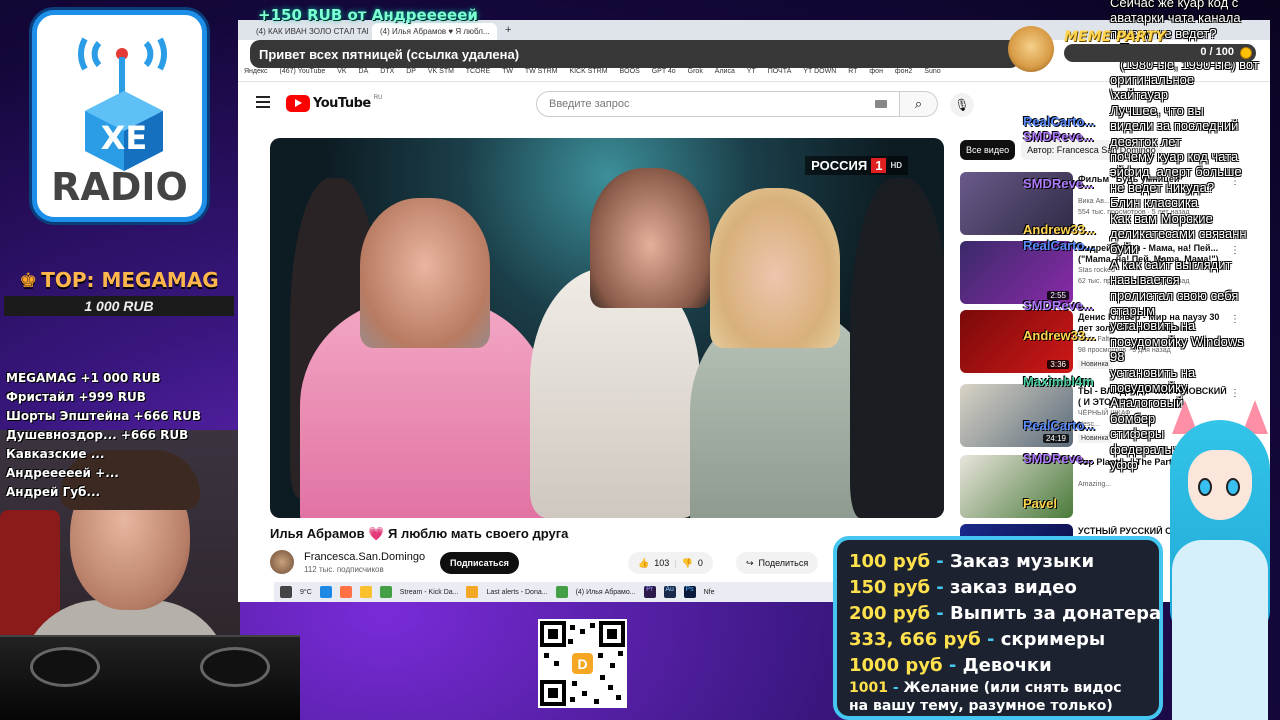  What do you see at coordinates (1004, 640) in the screenshot?
I see `price-item: 333, 666 руб - скримеры` at bounding box center [1004, 640].